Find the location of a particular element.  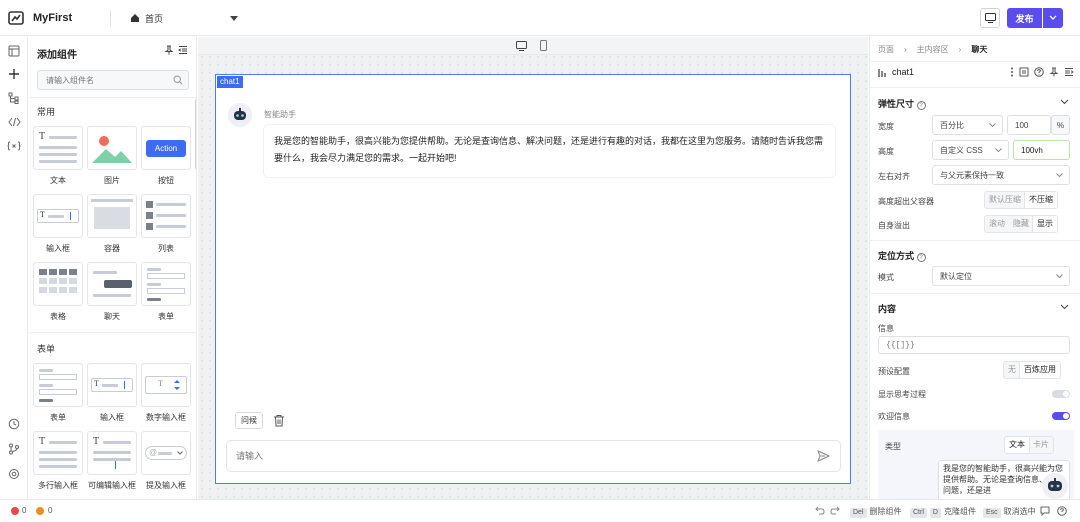

desktop-view-icon is located at coordinates (521, 46).